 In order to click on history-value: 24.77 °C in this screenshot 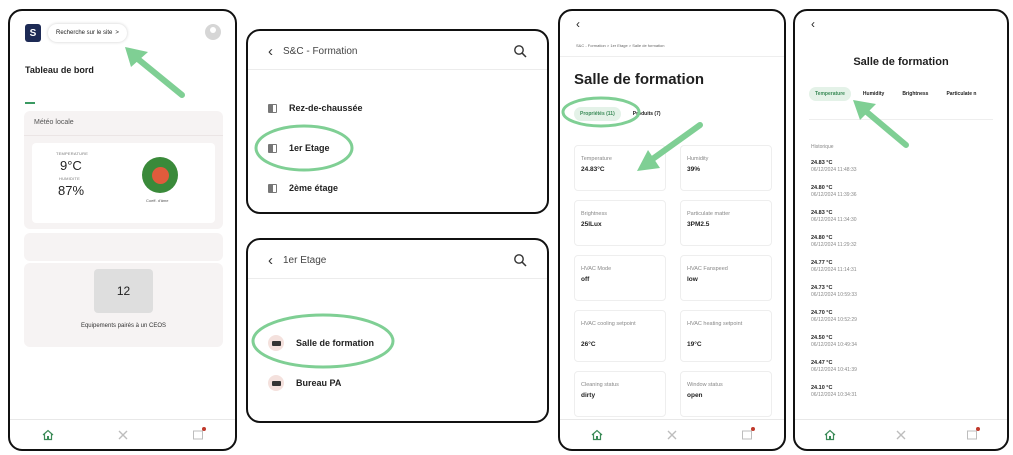, I will do `click(822, 263)`.